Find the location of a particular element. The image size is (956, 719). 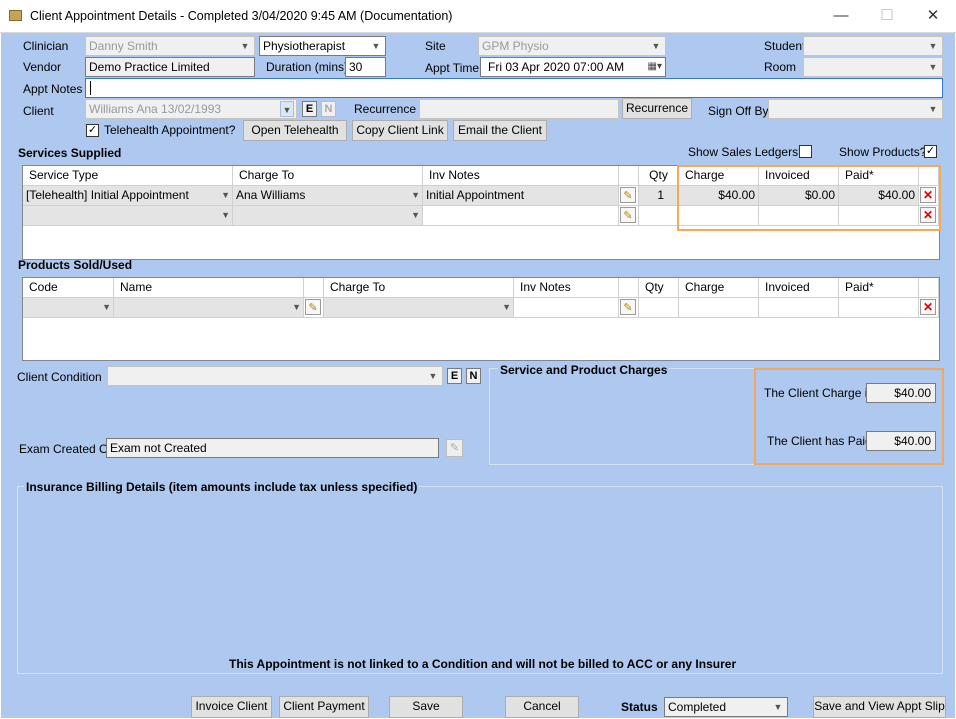

client-condition-dropdown: ▼ is located at coordinates (275, 376).